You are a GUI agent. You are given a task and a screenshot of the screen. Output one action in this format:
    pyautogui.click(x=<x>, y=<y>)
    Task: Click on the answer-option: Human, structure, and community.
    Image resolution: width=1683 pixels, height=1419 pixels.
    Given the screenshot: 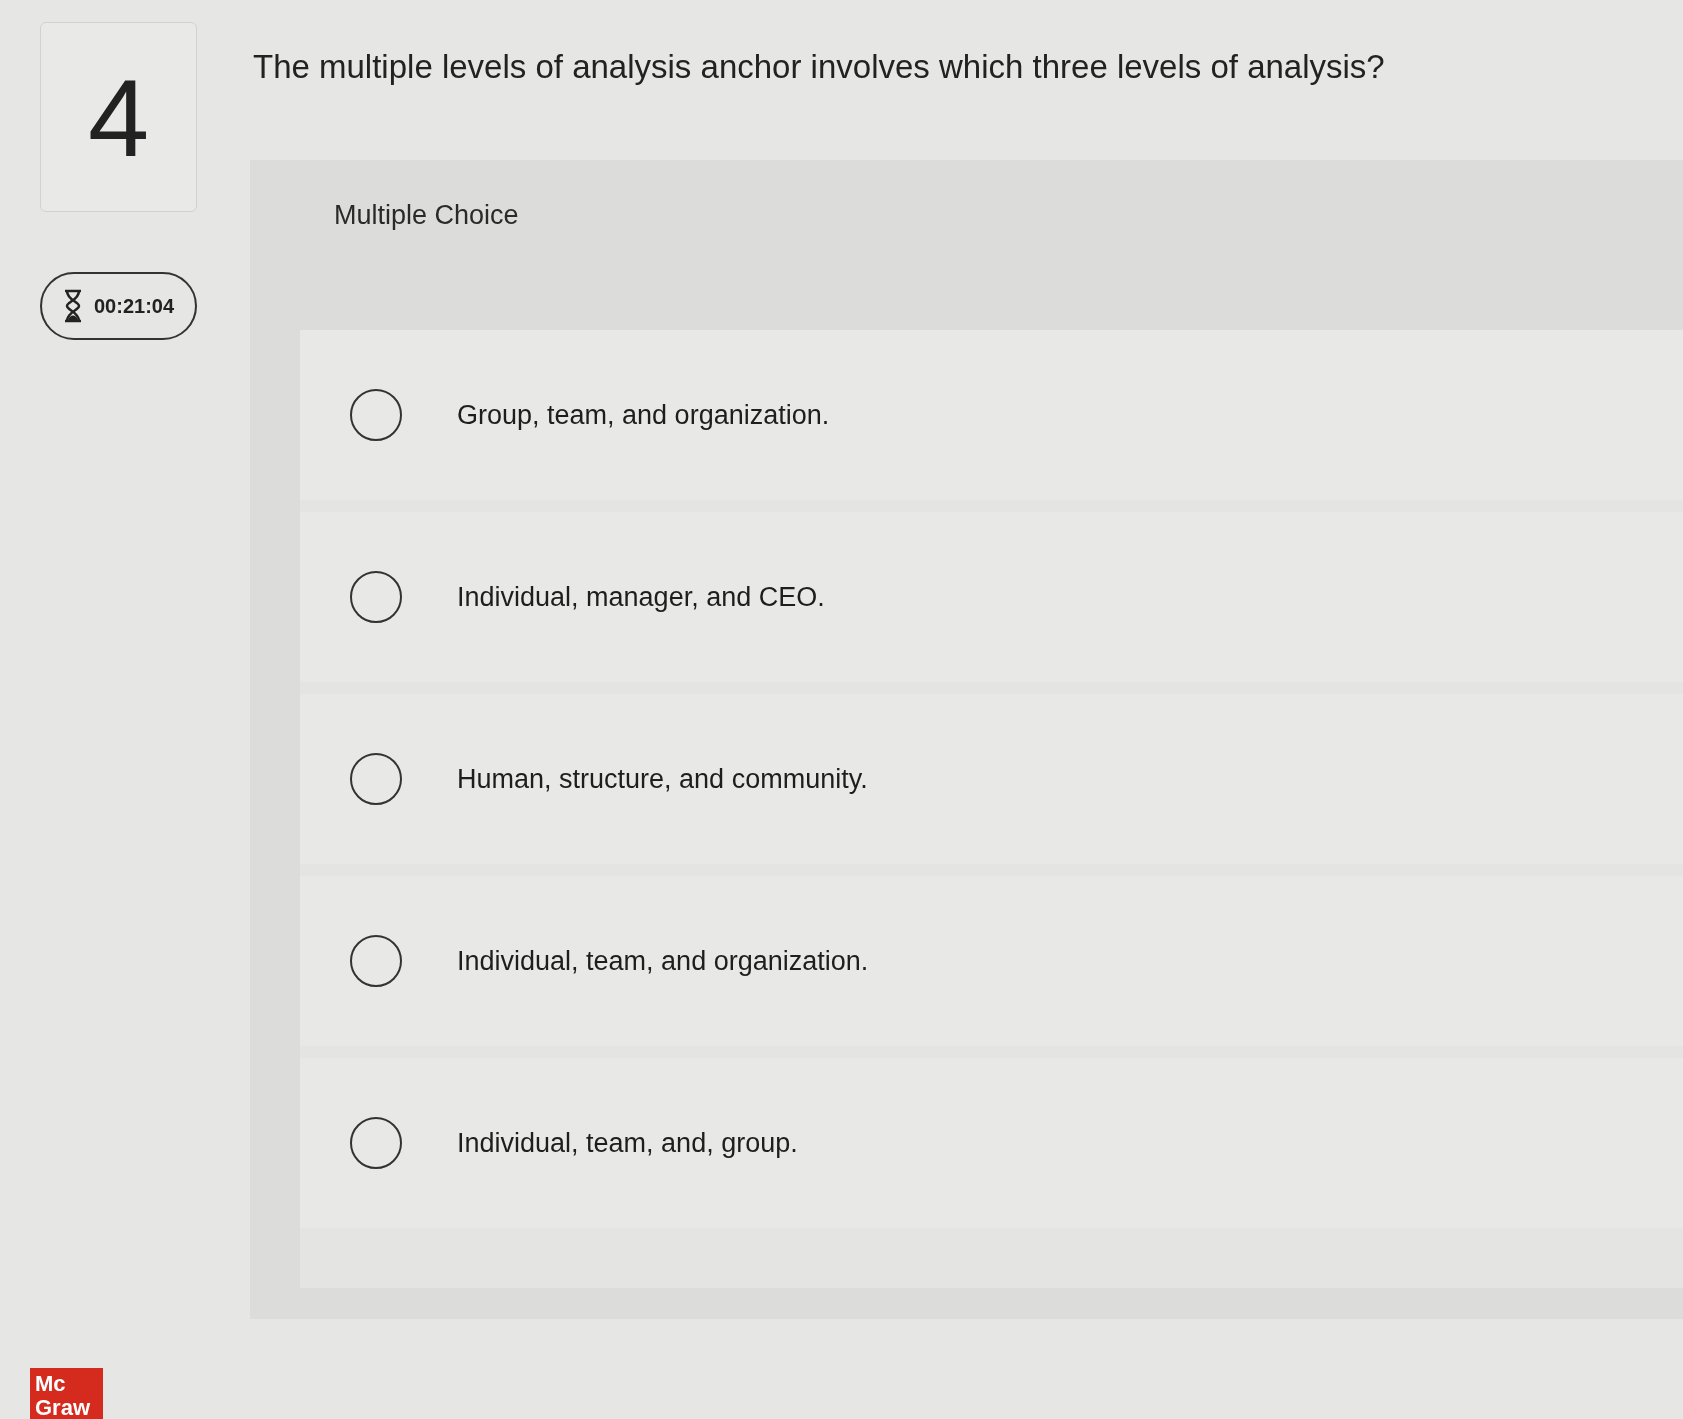 What is the action you would take?
    pyautogui.click(x=991, y=779)
    